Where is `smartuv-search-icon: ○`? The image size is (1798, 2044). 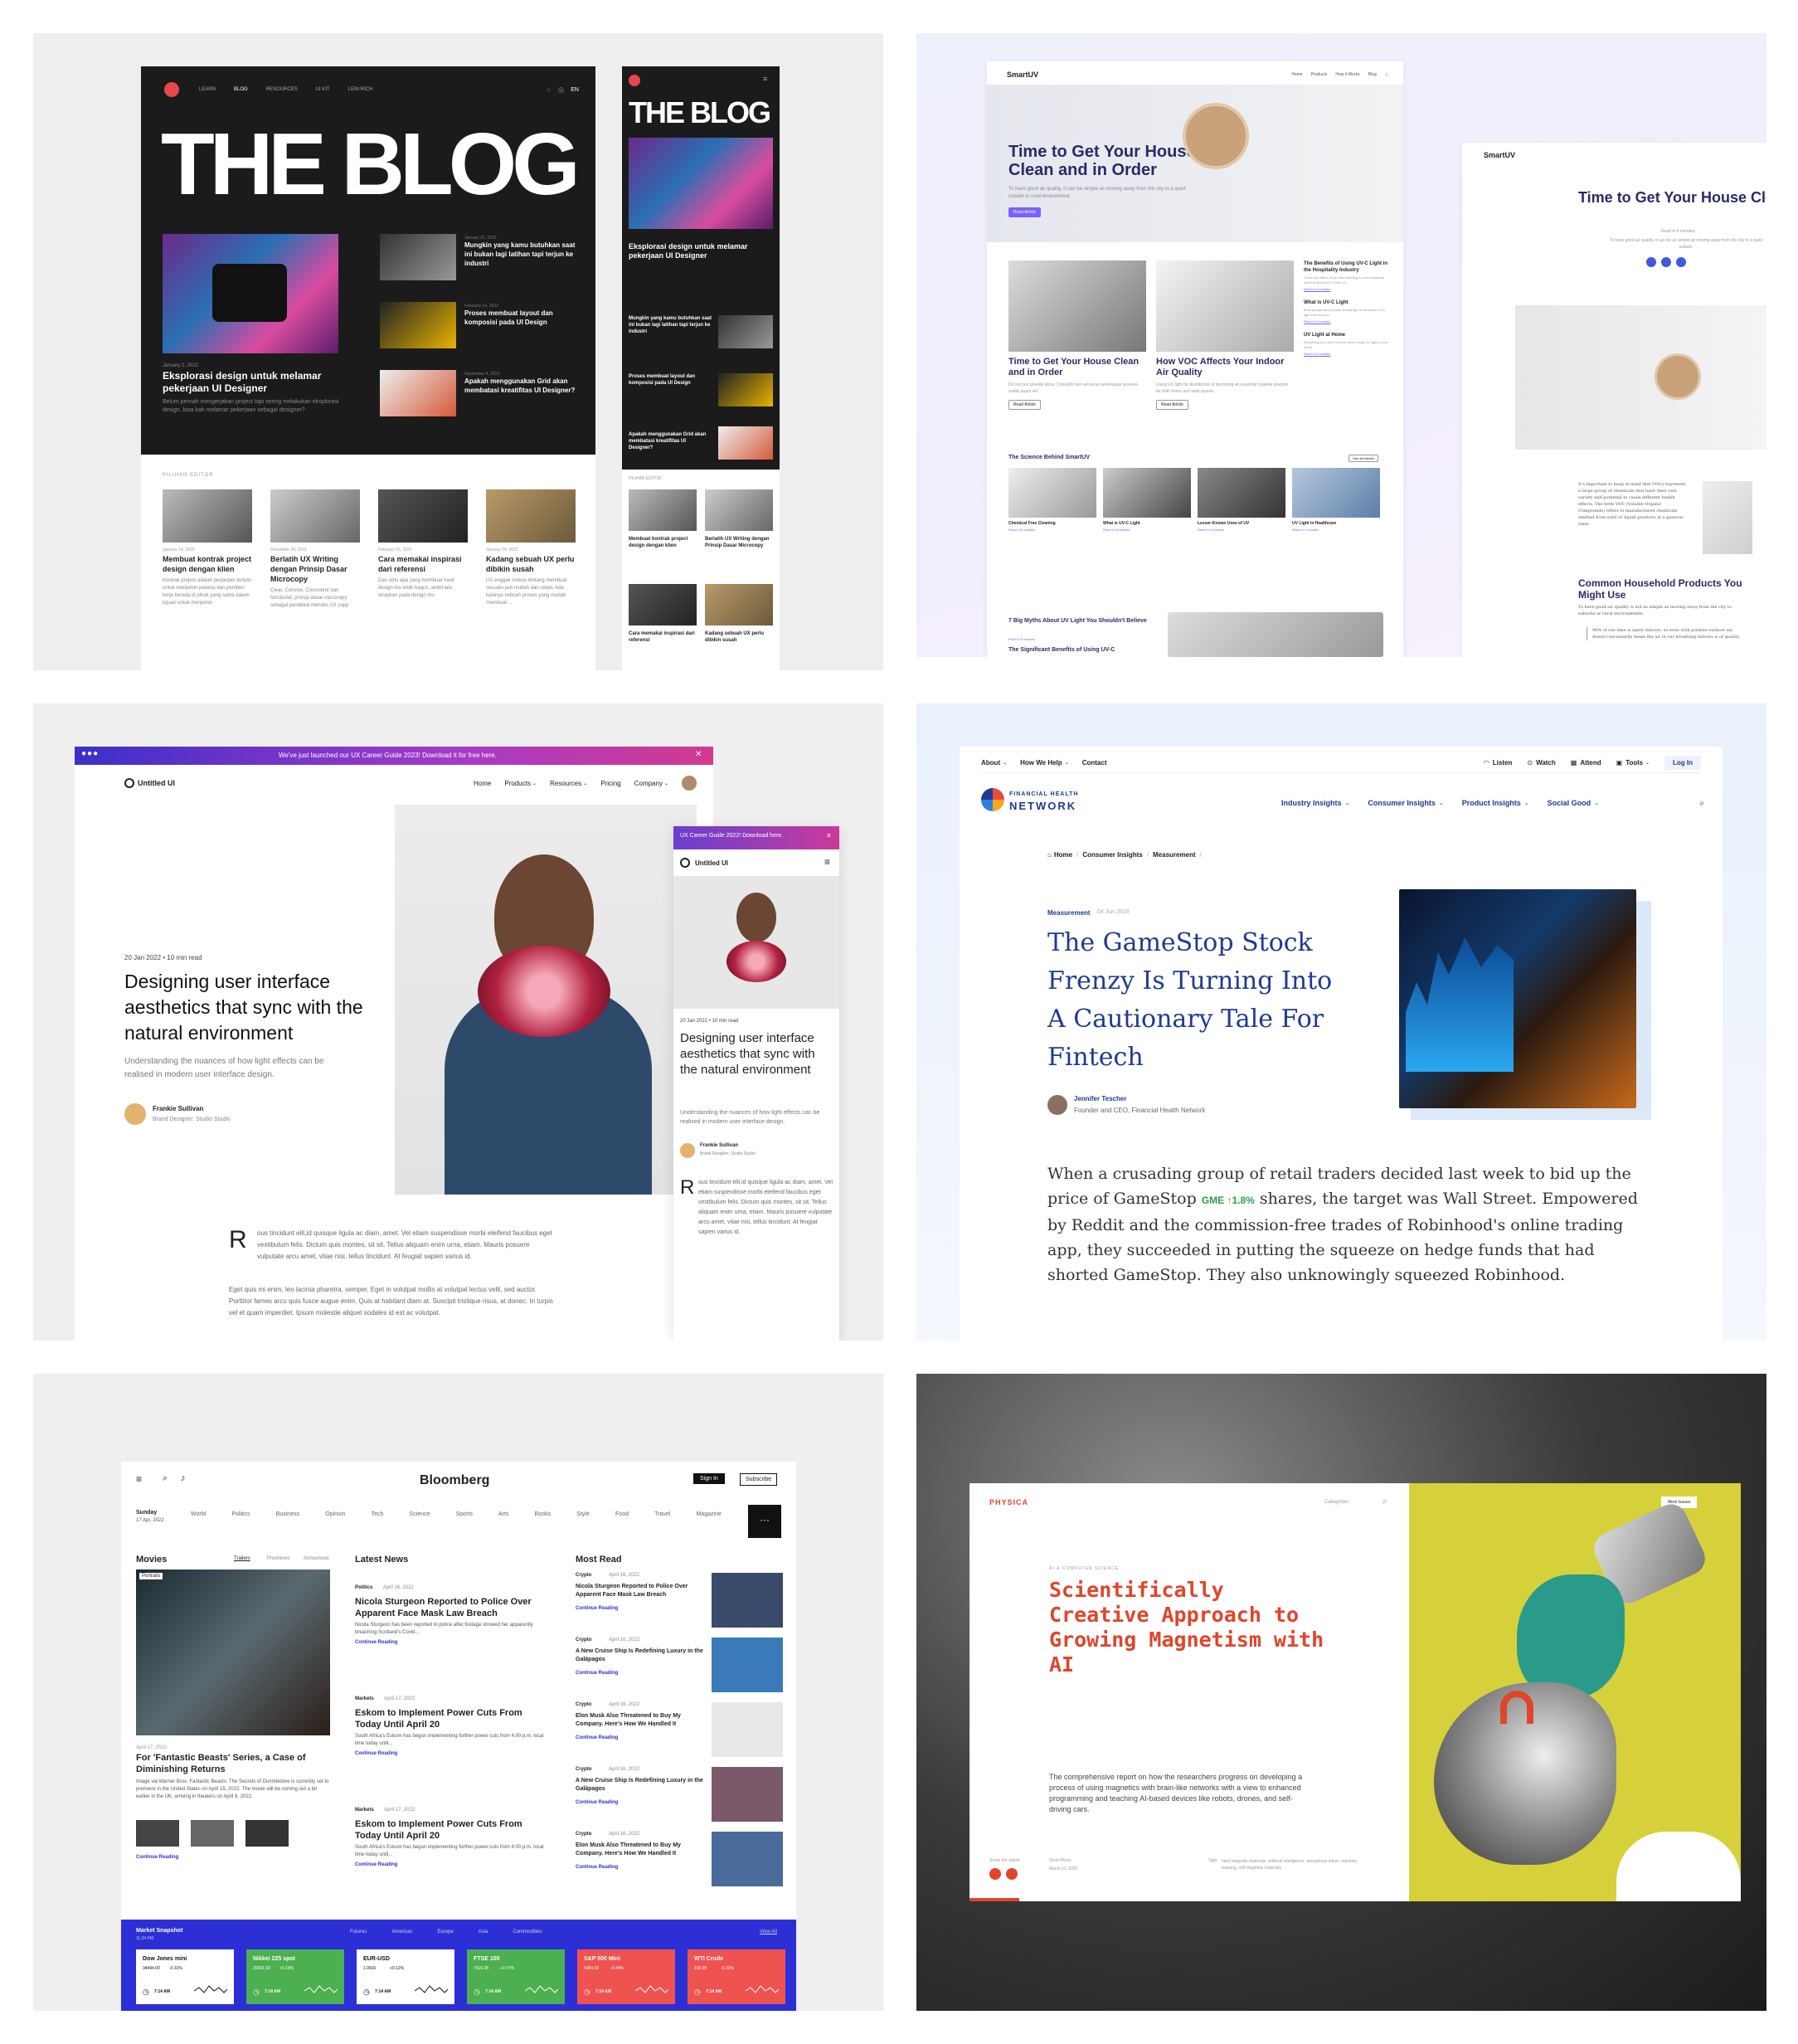
smartuv-search-icon: ○ is located at coordinates (1386, 75).